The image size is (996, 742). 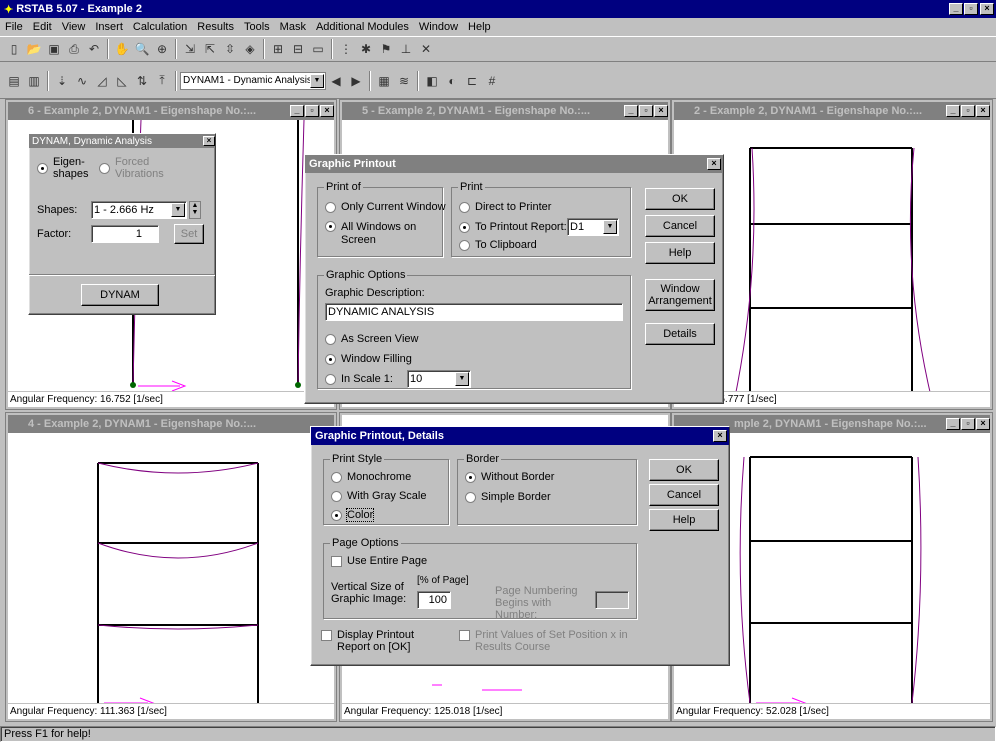 What do you see at coordinates (109, 27) in the screenshot?
I see `menu-insert: Insert` at bounding box center [109, 27].